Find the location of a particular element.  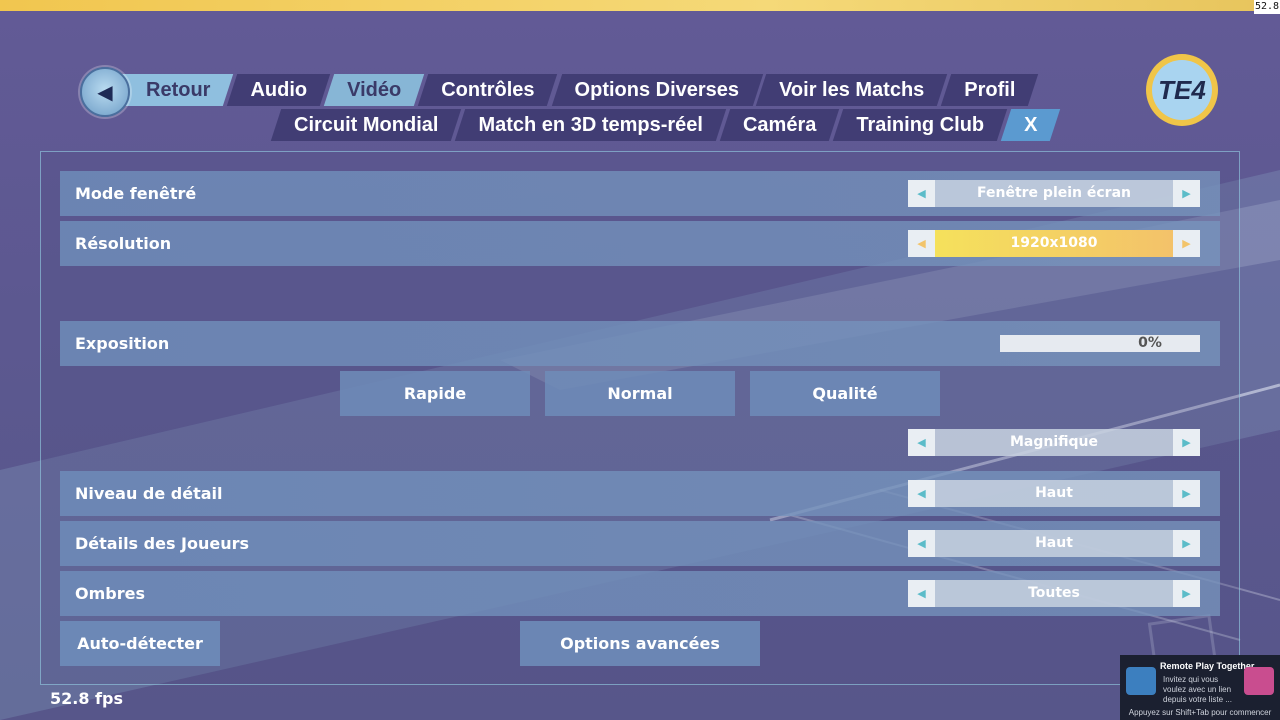

quality-value: Magnifique is located at coordinates (1054, 442).